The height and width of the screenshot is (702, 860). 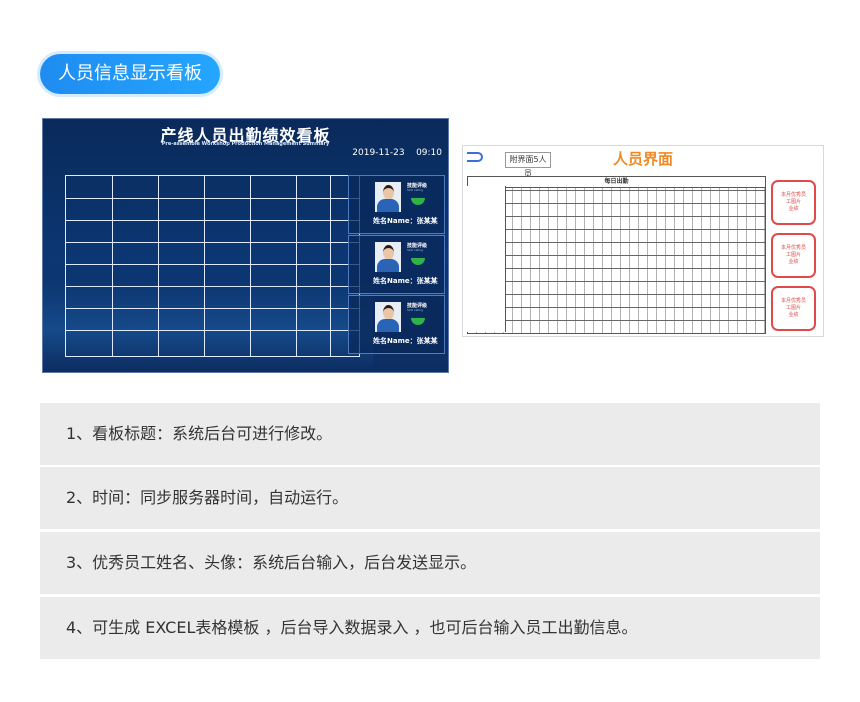 I want to click on attendance-grid, so click(x=616, y=255).